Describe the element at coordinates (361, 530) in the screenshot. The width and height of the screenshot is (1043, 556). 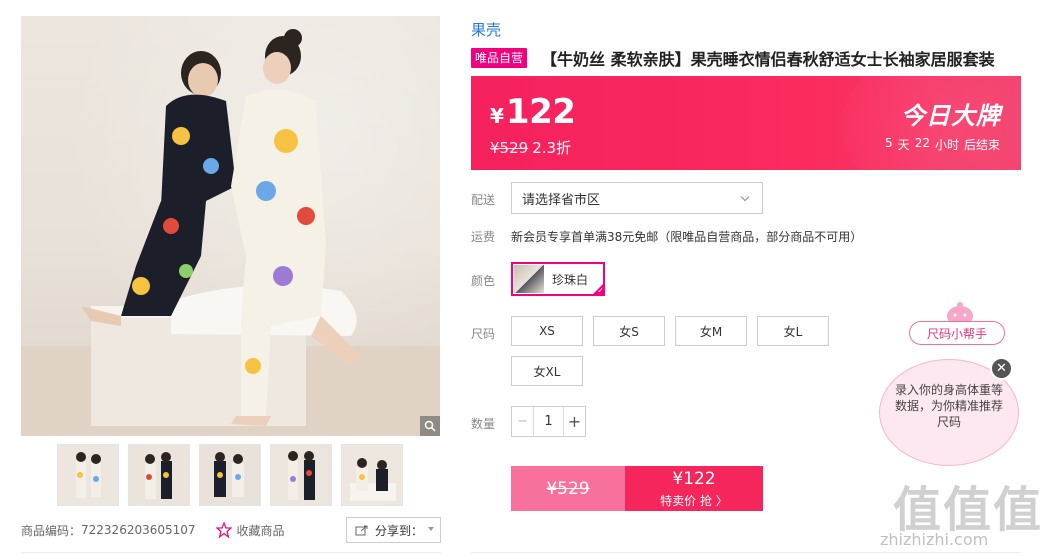
I see `share-icon` at that location.